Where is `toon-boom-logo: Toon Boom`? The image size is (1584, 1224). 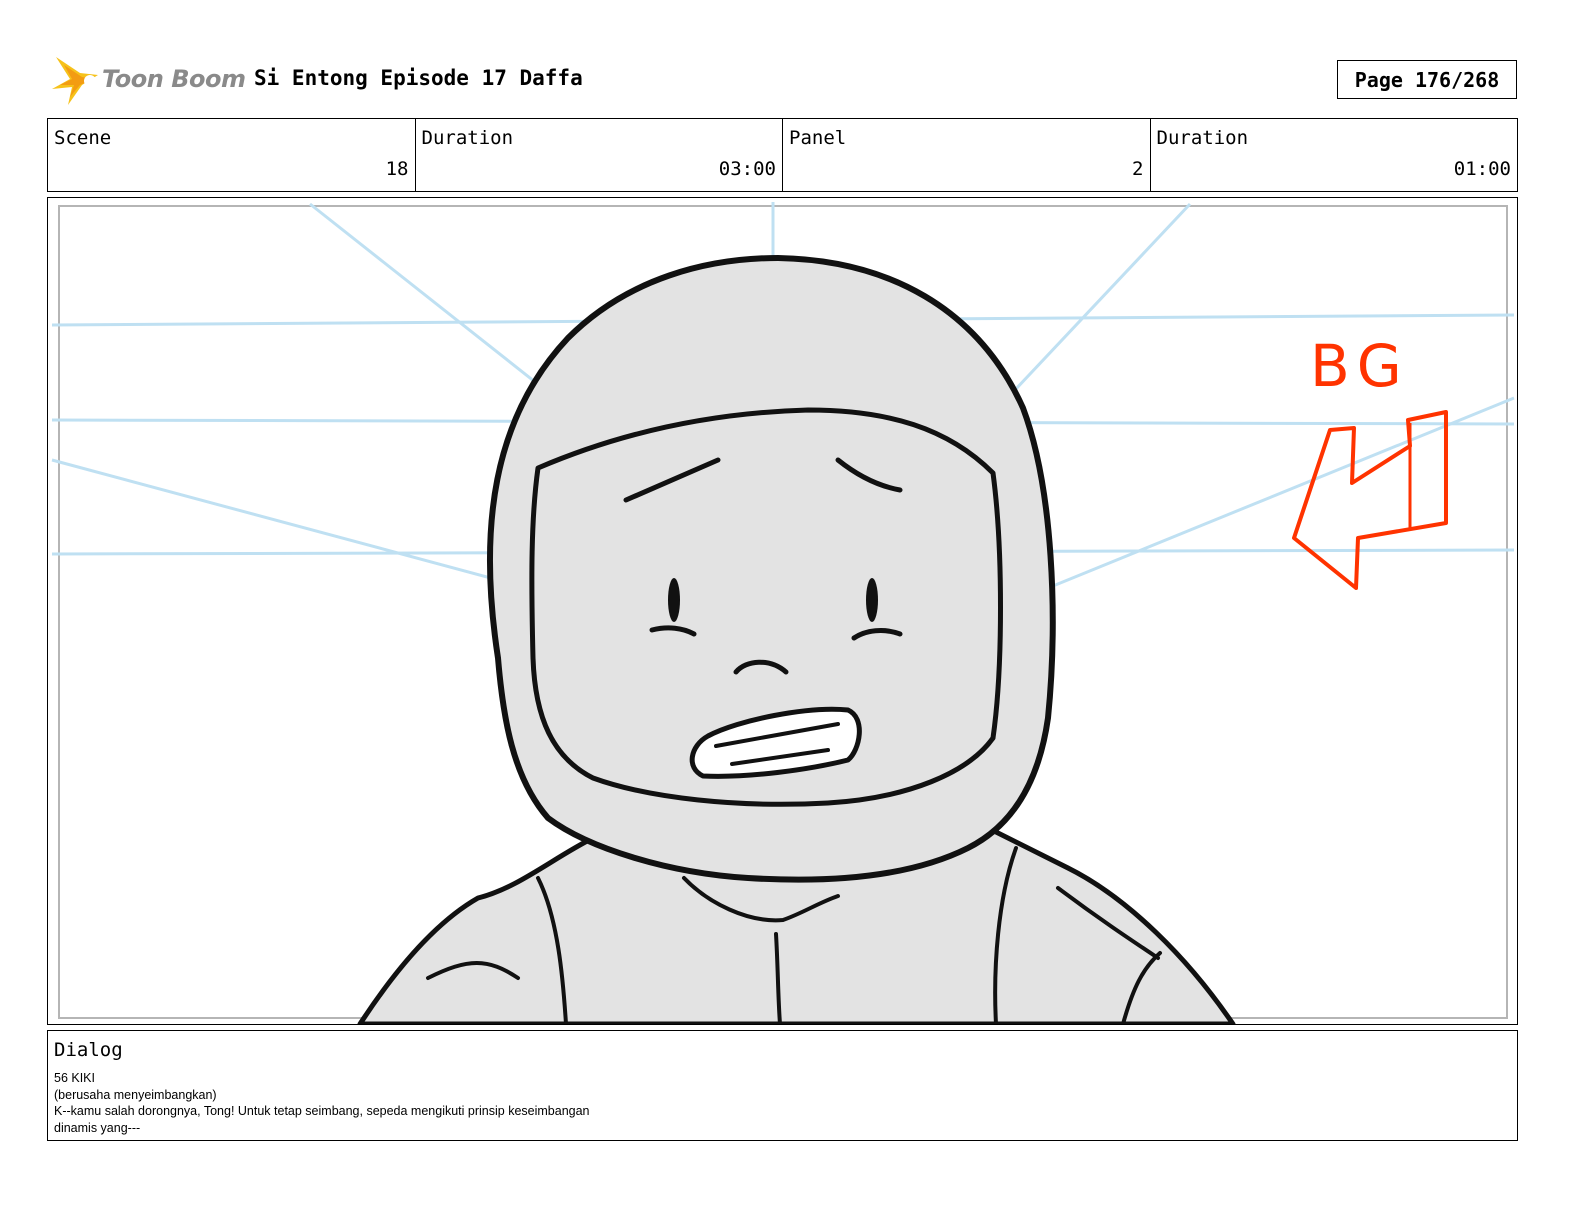 toon-boom-logo: Toon Boom is located at coordinates (148, 82).